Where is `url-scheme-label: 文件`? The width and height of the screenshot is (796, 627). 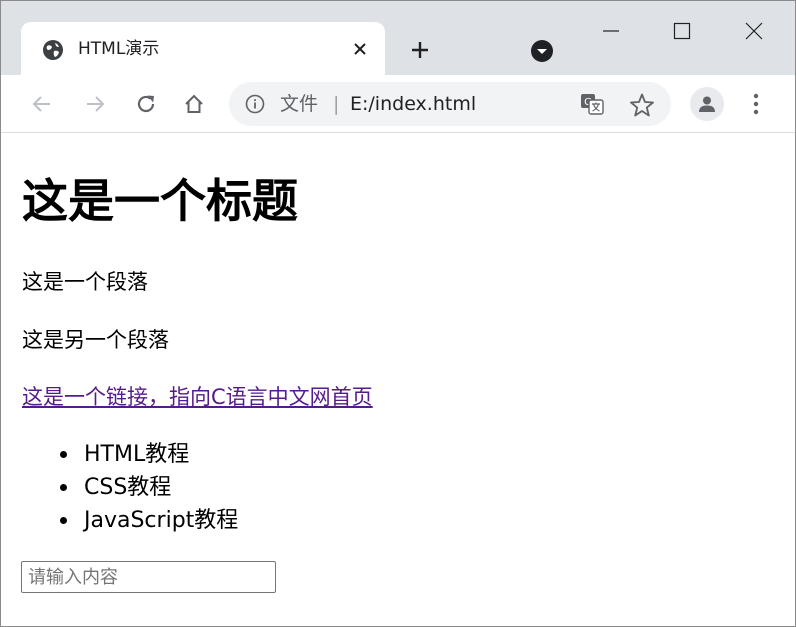
url-scheme-label: 文件 is located at coordinates (299, 104).